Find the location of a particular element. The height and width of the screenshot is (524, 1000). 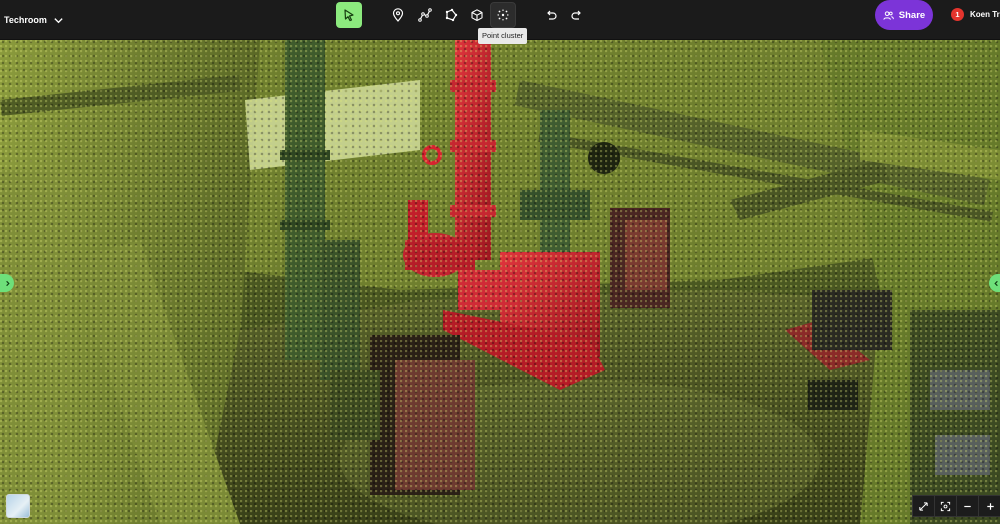

select-tool-button is located at coordinates (349, 15).